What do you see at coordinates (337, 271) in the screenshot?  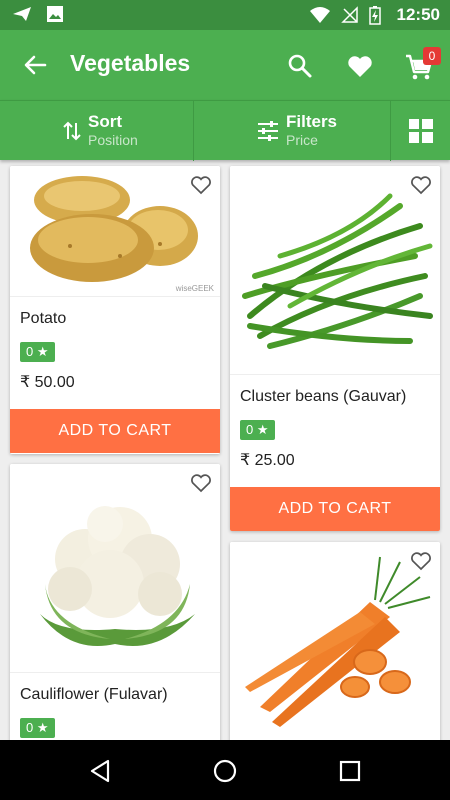 I see `beans-image` at bounding box center [337, 271].